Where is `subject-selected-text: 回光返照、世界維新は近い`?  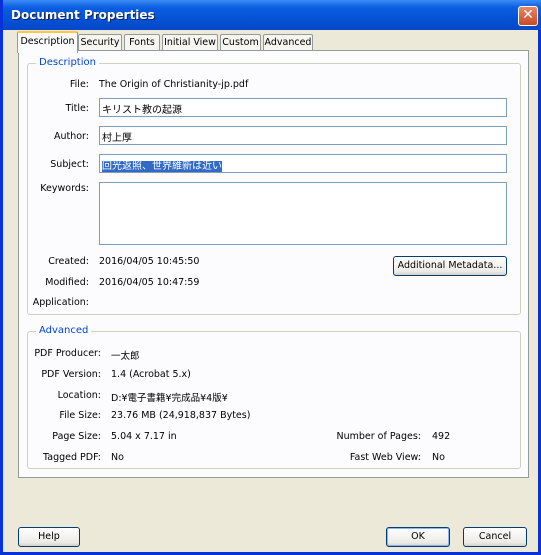
subject-selected-text: 回光返照、世界維新は近い is located at coordinates (162, 166).